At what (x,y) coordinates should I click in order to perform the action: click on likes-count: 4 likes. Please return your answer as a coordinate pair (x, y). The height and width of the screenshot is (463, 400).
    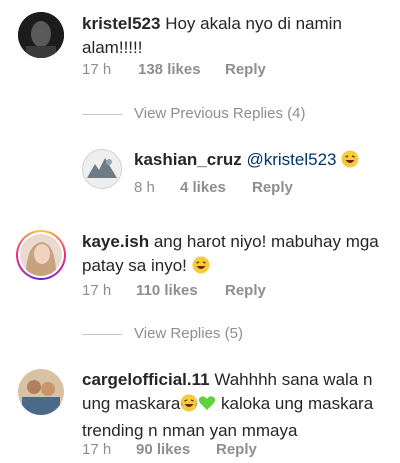
    Looking at the image, I should click on (216, 187).